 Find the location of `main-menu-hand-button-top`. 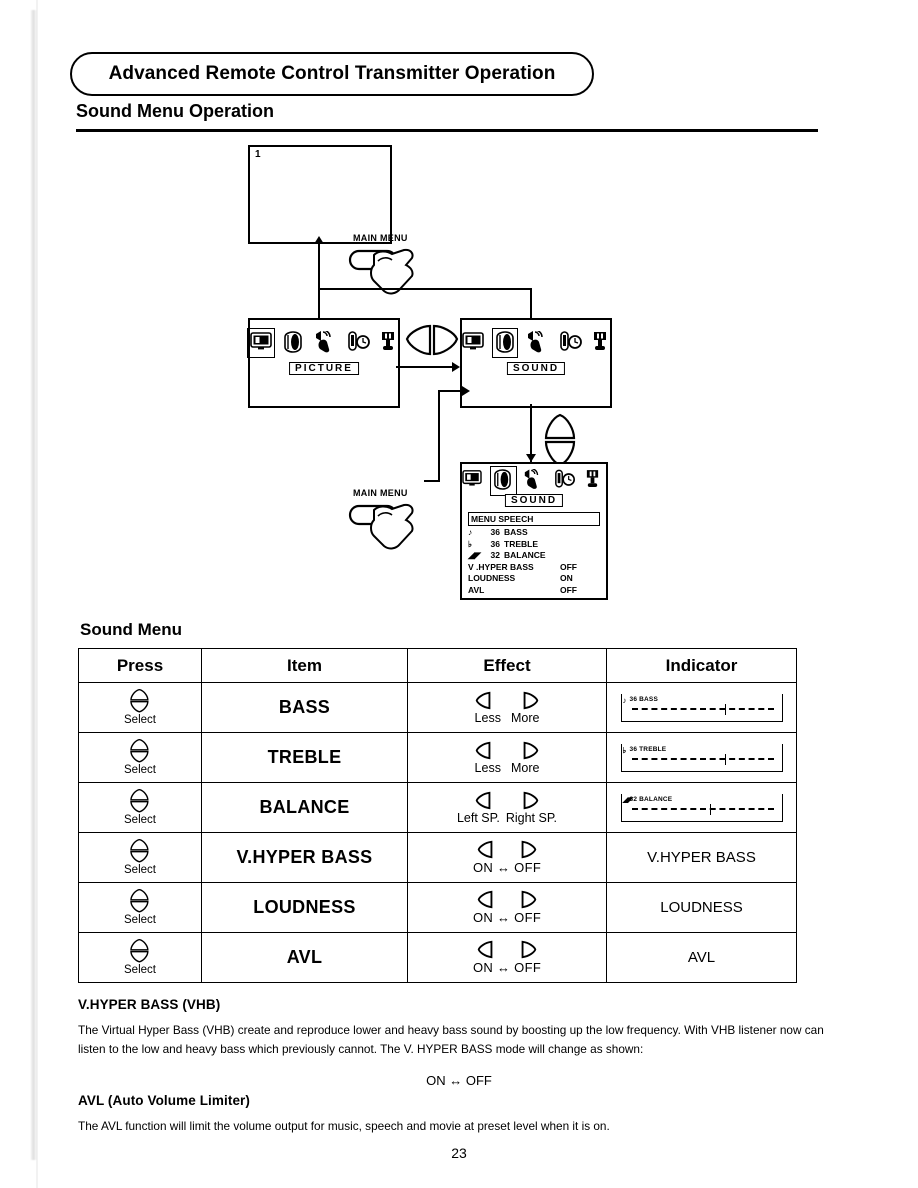

main-menu-hand-button-top is located at coordinates (391, 273).